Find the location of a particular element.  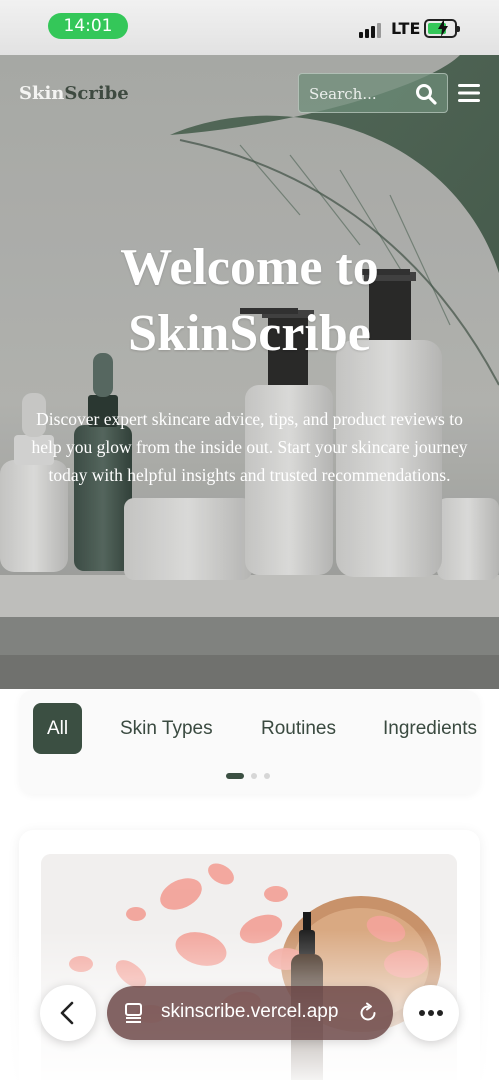

status-bar: 14:01 LTE is located at coordinates (249, 27).